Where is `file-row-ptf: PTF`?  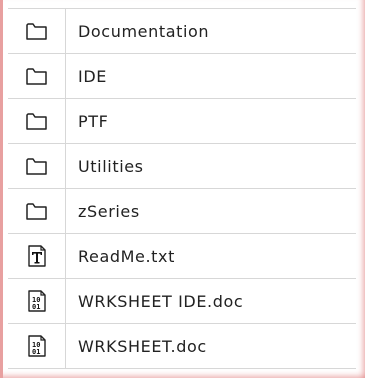 file-row-ptf: PTF is located at coordinates (182, 121).